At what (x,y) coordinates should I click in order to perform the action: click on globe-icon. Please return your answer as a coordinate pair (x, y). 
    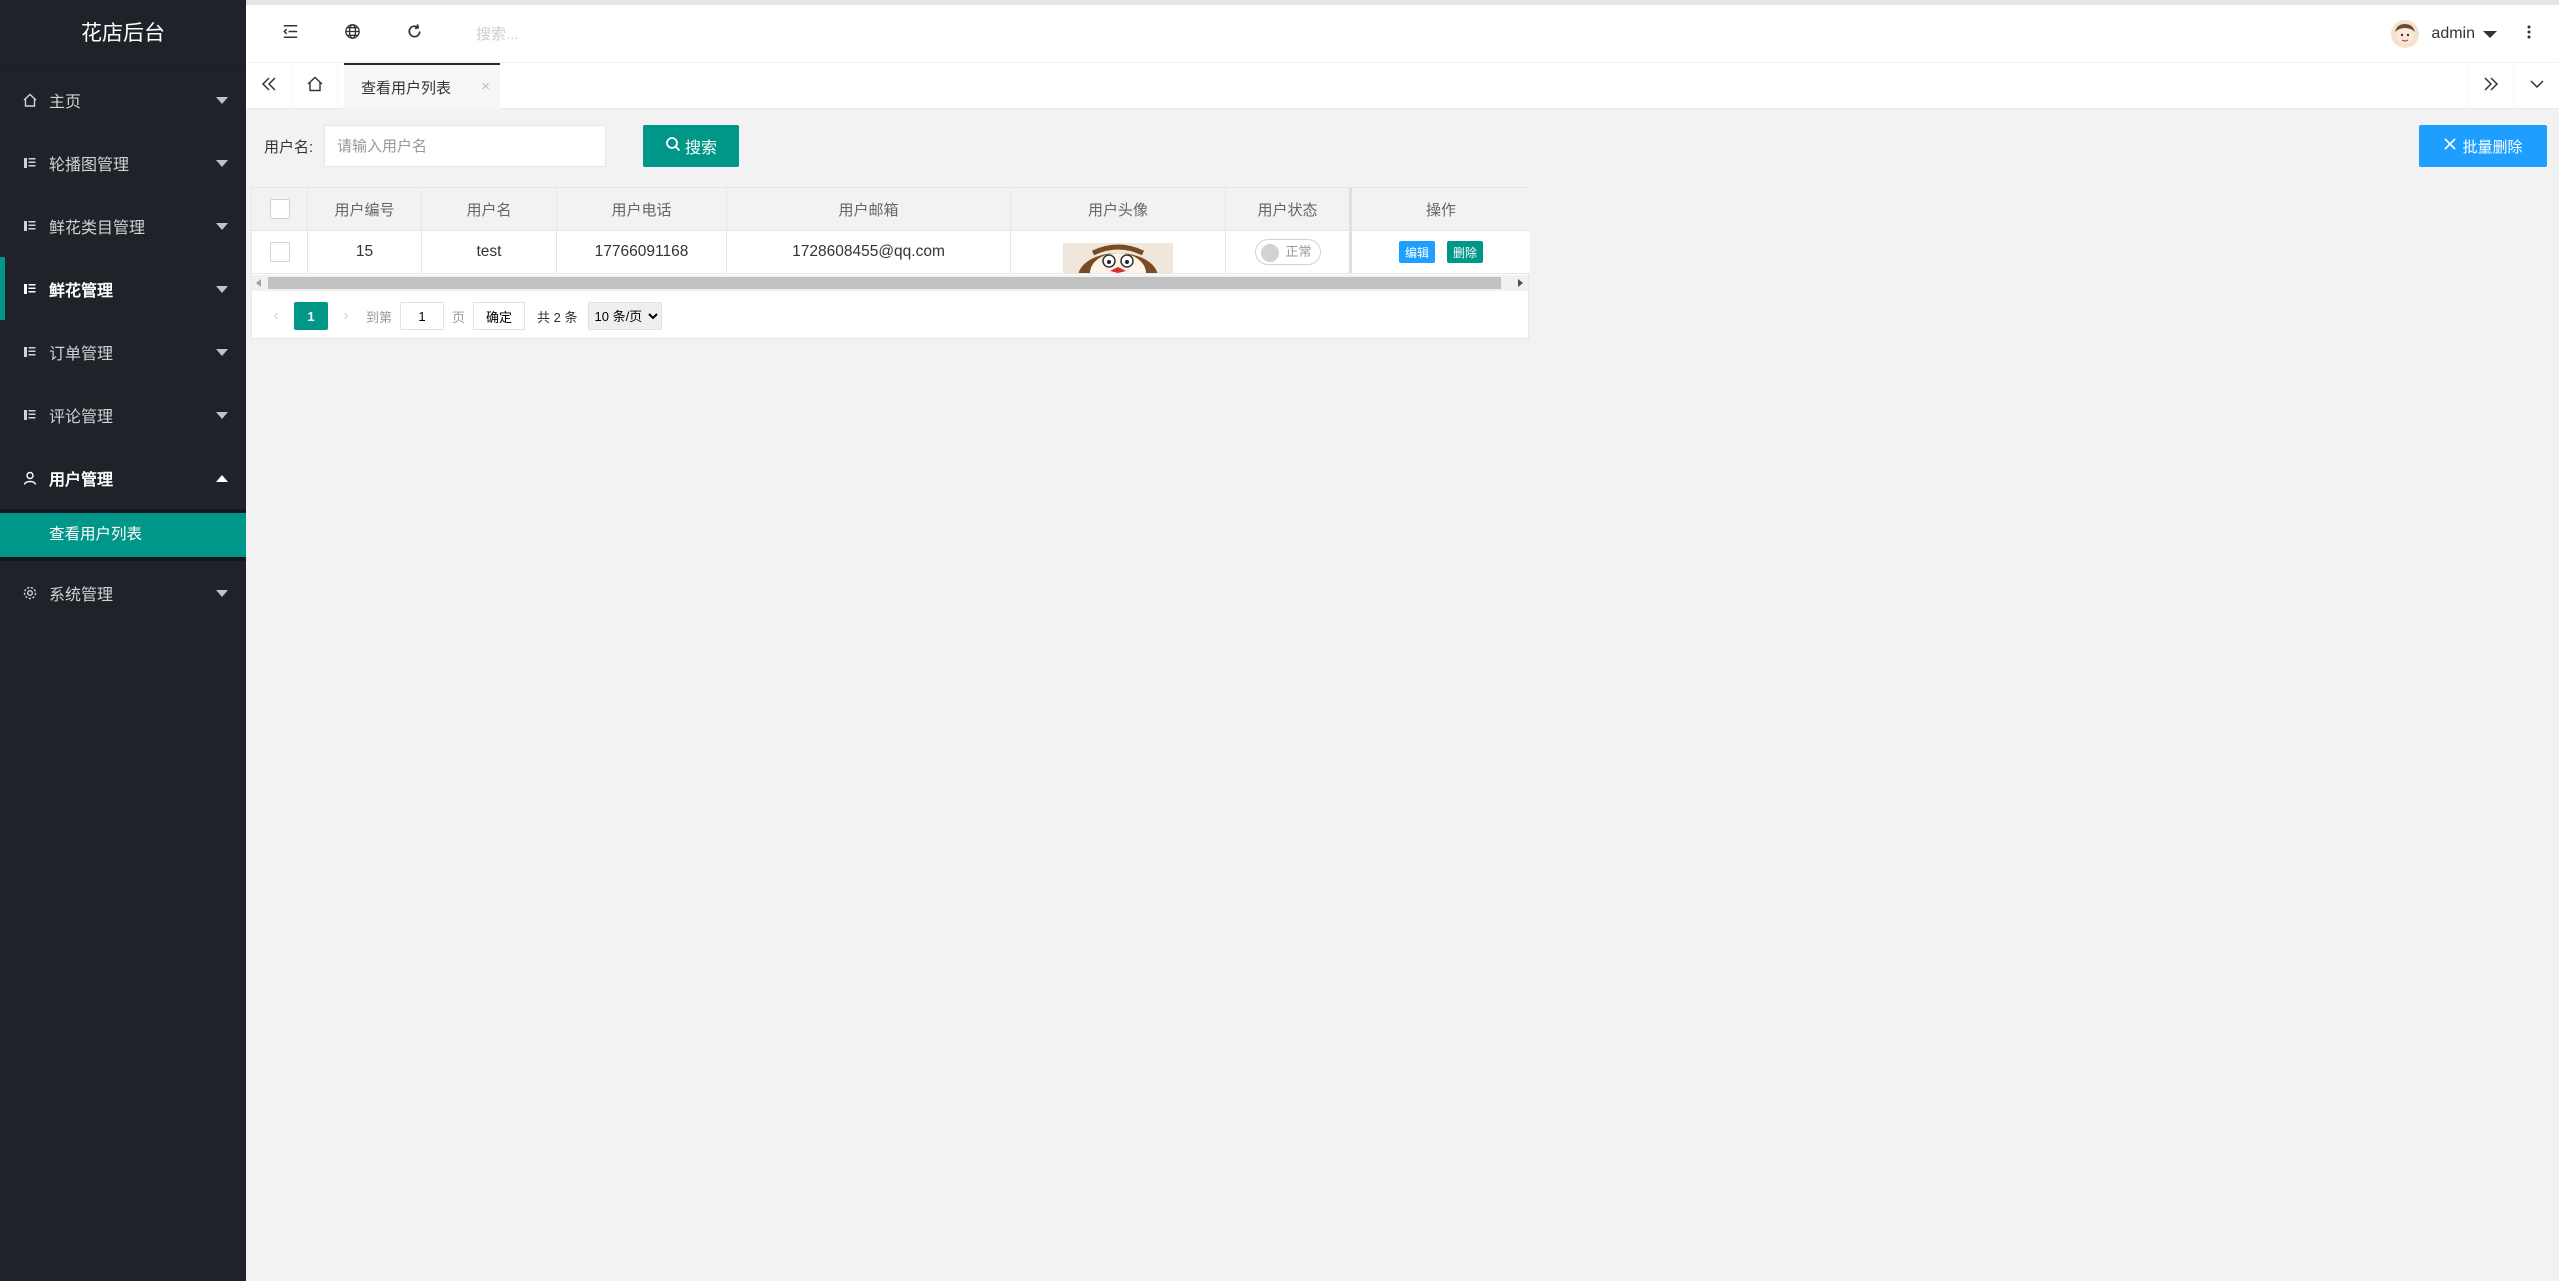
    Looking at the image, I should click on (352, 34).